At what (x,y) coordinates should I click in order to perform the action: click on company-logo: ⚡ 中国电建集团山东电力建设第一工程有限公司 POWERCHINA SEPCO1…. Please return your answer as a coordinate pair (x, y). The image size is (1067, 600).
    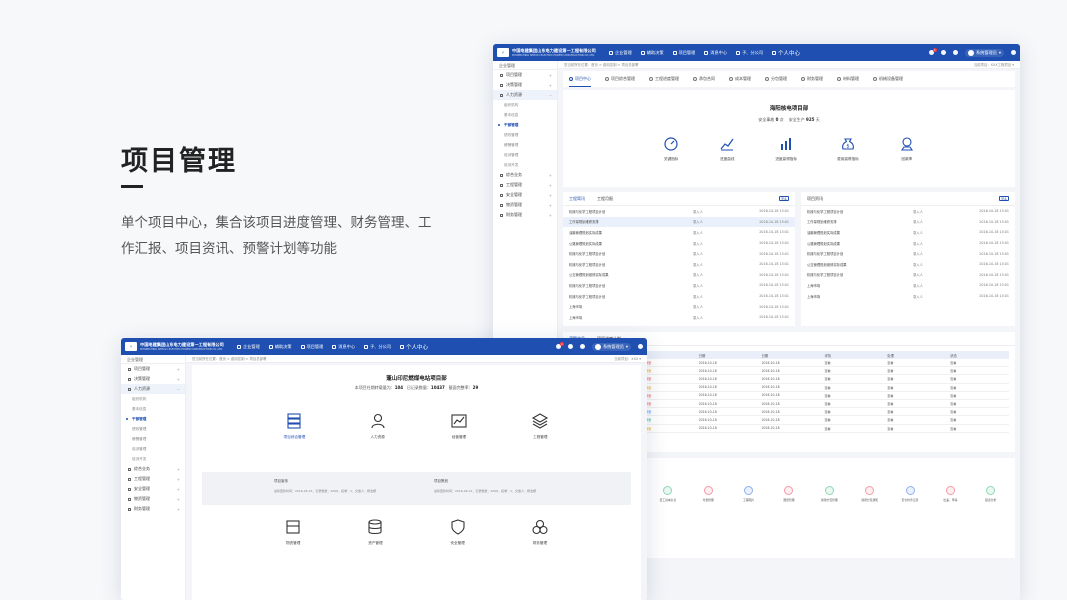
    Looking at the image, I should click on (553, 53).